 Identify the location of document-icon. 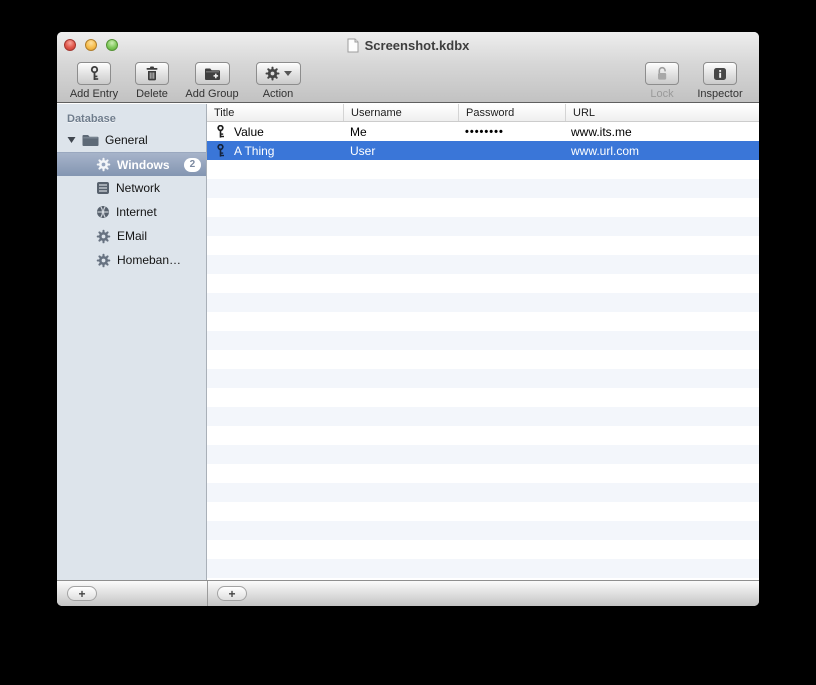
(353, 45).